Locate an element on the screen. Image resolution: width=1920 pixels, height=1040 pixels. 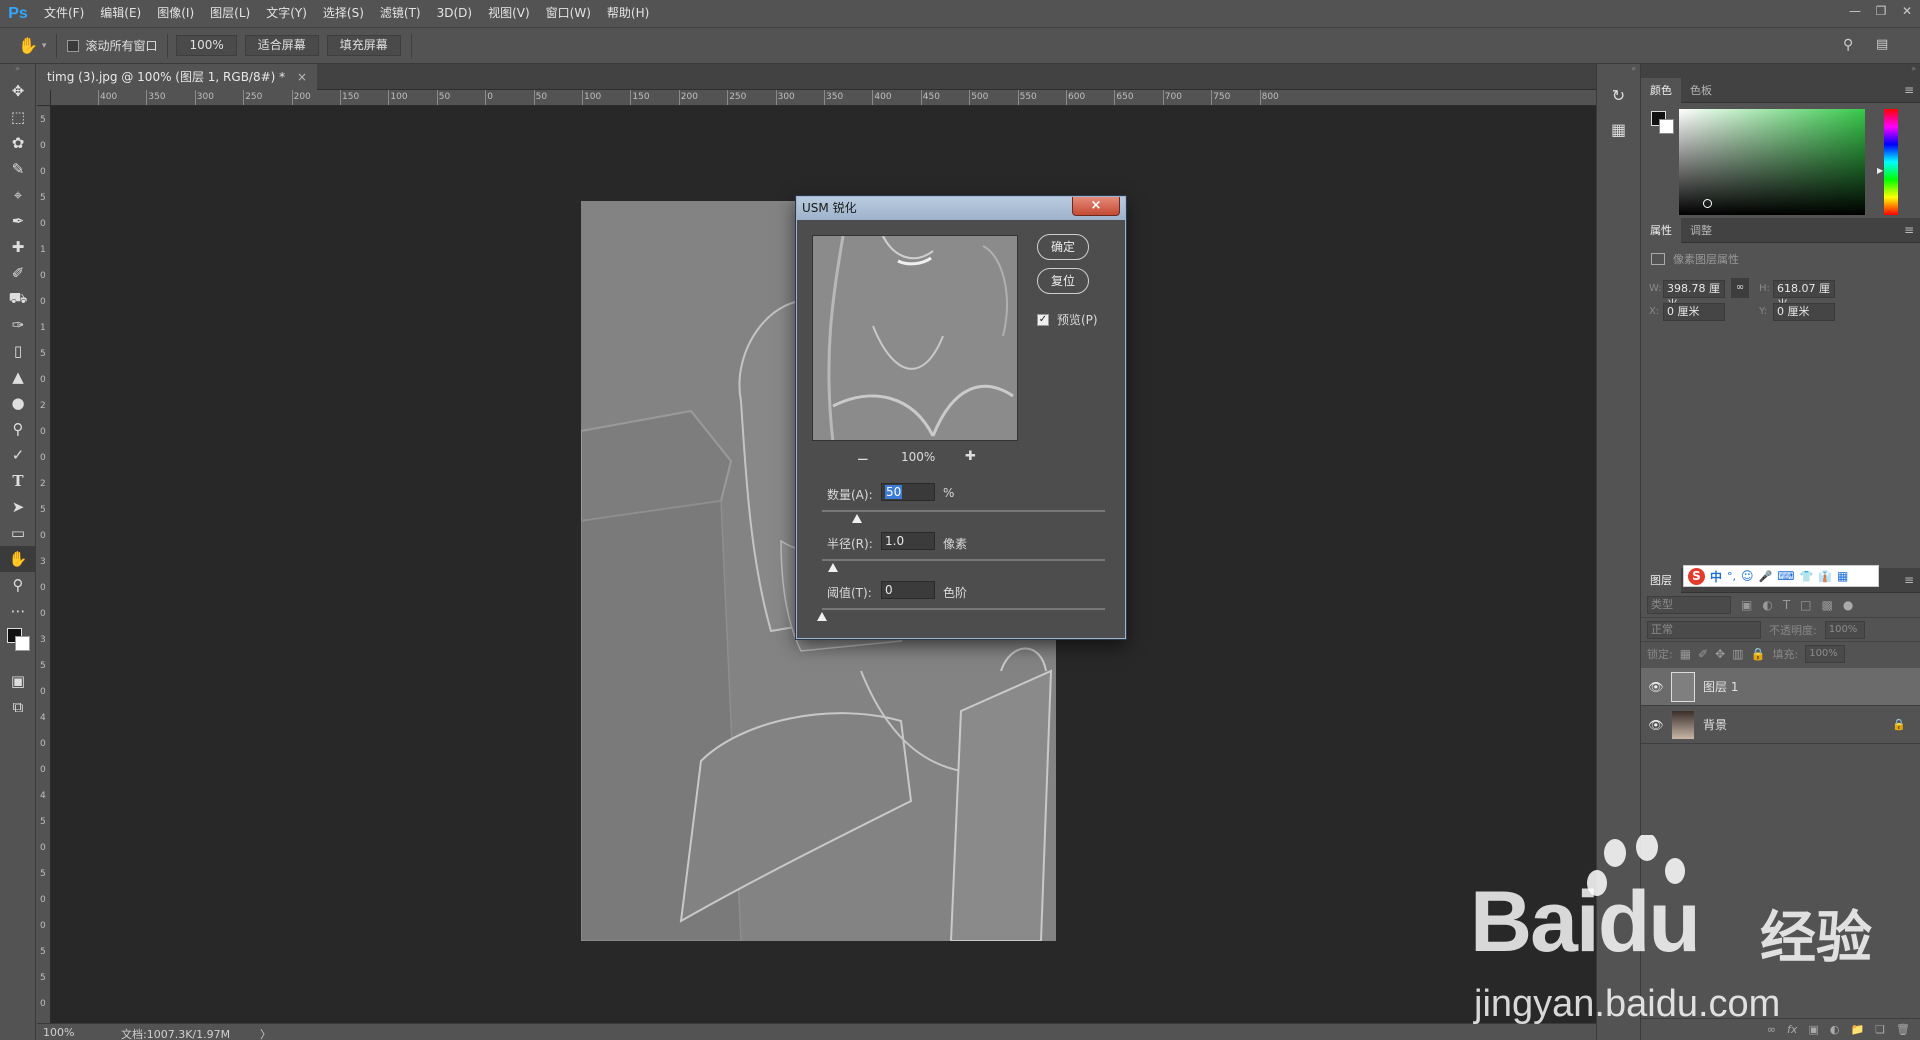
crop-tool-icon: ⌖ is located at coordinates (18, 195).